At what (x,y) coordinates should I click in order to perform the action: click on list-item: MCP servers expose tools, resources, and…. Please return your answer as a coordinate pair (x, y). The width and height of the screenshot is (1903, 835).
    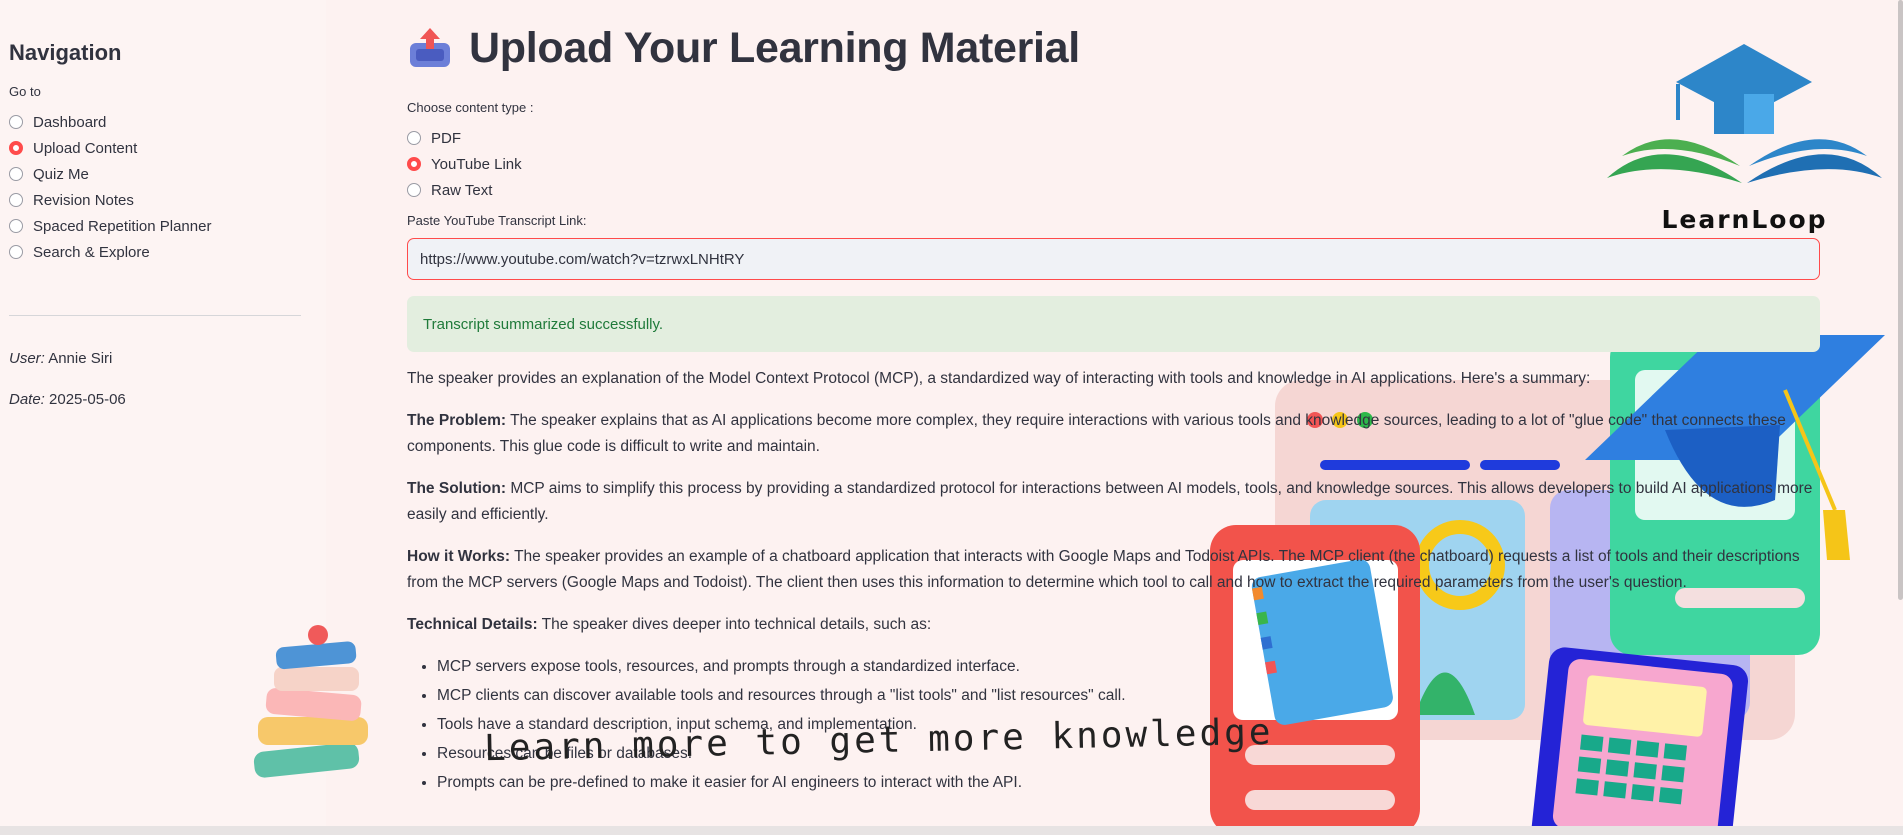
    Looking at the image, I should click on (1128, 667).